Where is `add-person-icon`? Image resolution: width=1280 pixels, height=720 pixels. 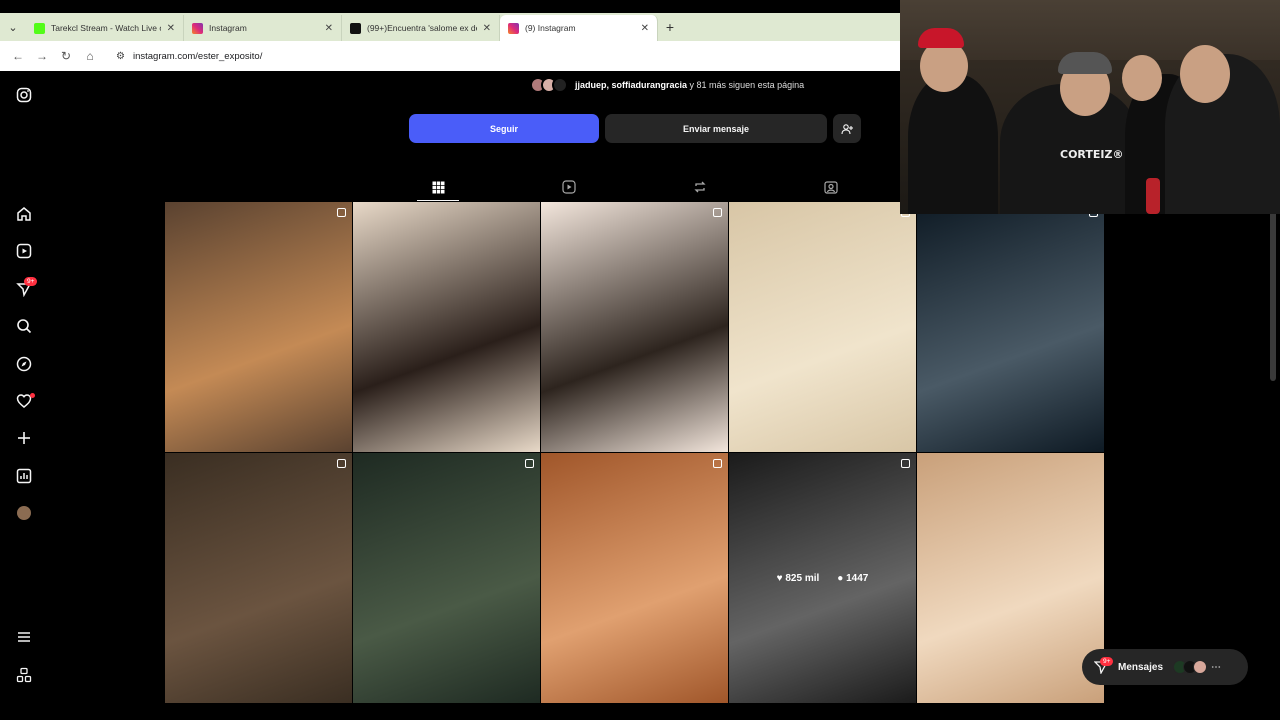 add-person-icon is located at coordinates (847, 128).